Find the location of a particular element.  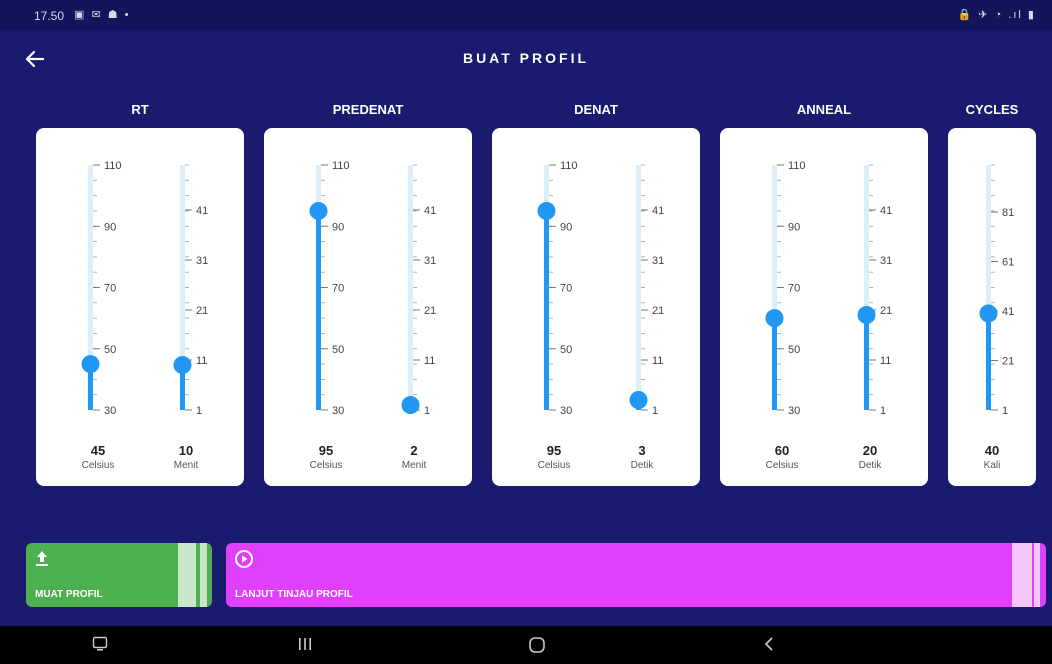

slider-predenat-temperature: 110 90 70 50 30 is located at coordinates (343, 288).